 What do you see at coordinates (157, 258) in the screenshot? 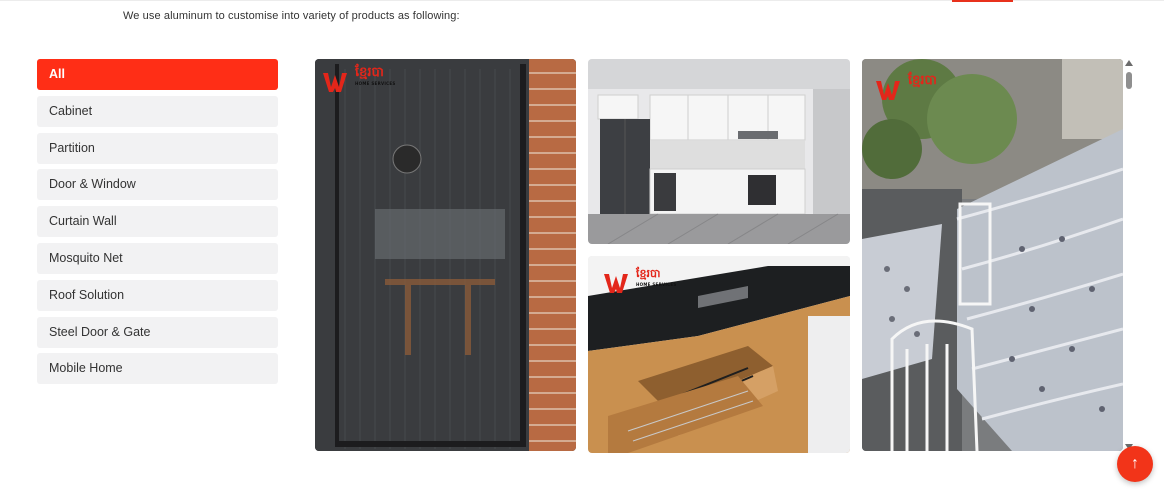
I see `category-mosquito-net: Mosquito Net` at bounding box center [157, 258].